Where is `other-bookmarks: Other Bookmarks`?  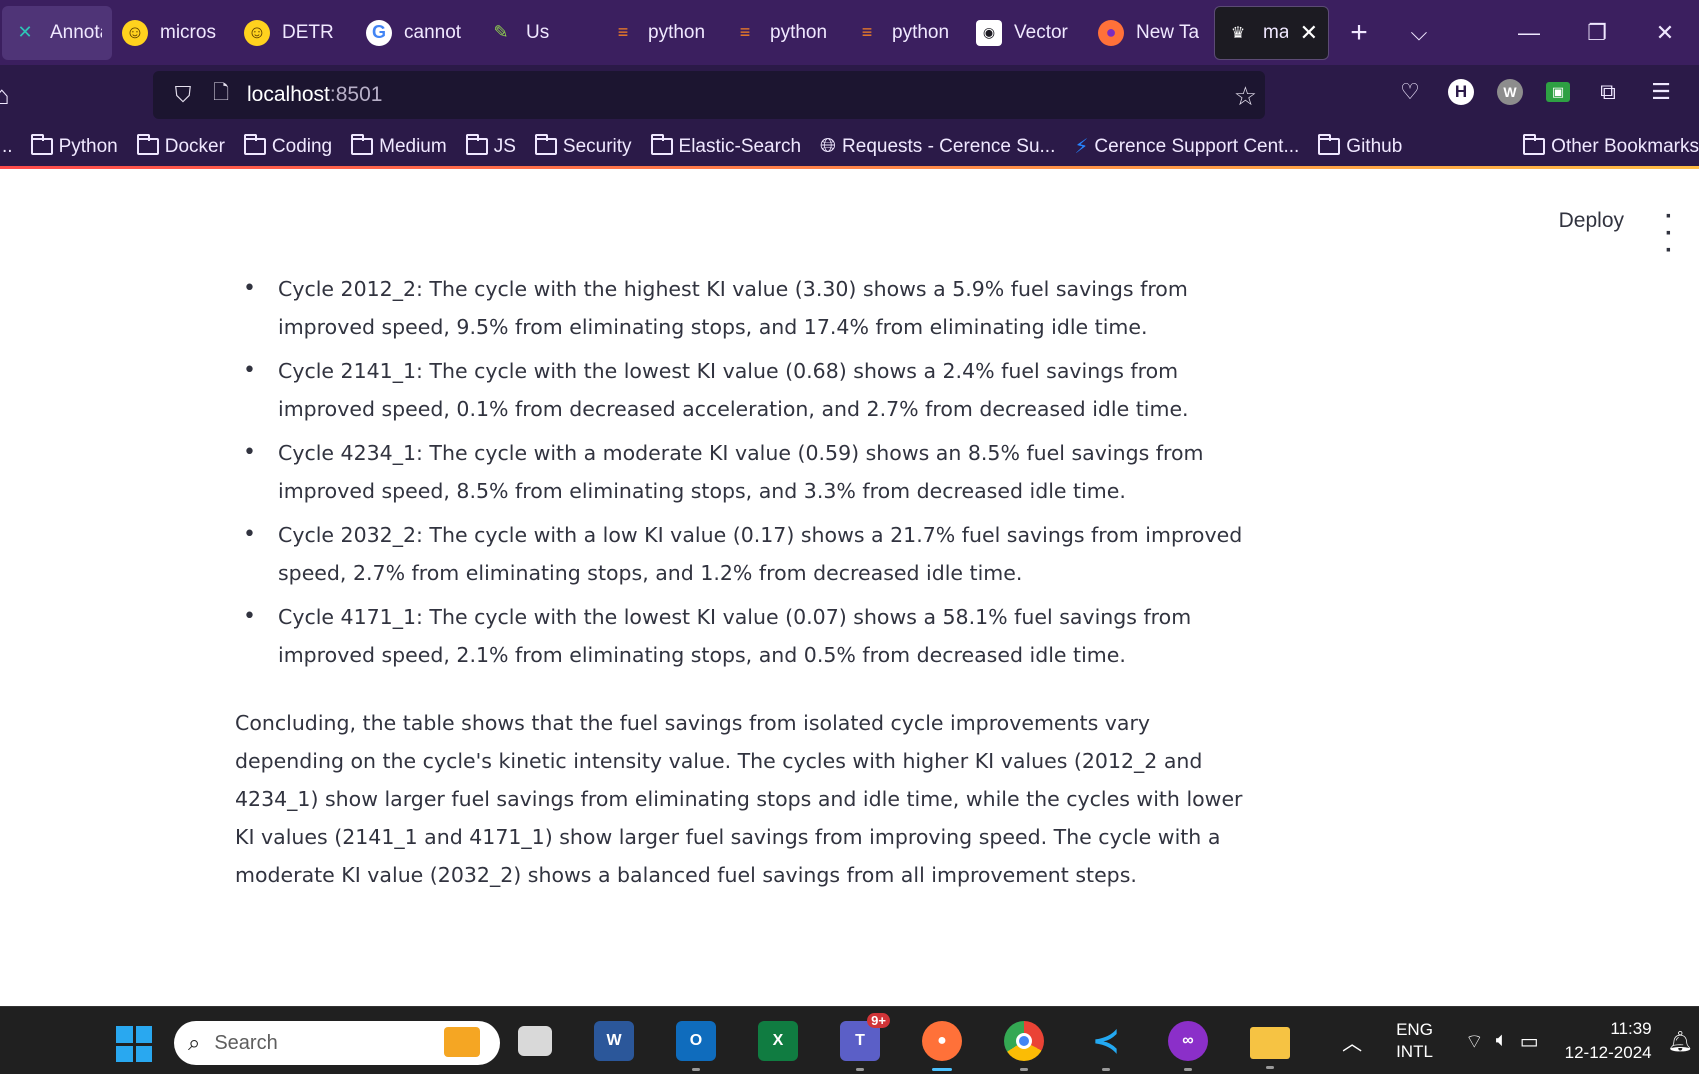
other-bookmarks: Other Bookmarks is located at coordinates (1611, 146).